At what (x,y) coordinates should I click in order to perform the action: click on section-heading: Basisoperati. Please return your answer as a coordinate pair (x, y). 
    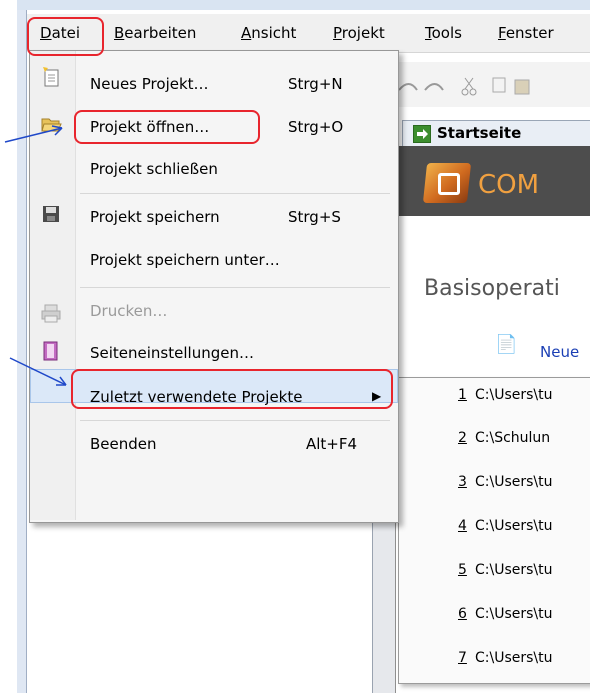
    Looking at the image, I should click on (492, 288).